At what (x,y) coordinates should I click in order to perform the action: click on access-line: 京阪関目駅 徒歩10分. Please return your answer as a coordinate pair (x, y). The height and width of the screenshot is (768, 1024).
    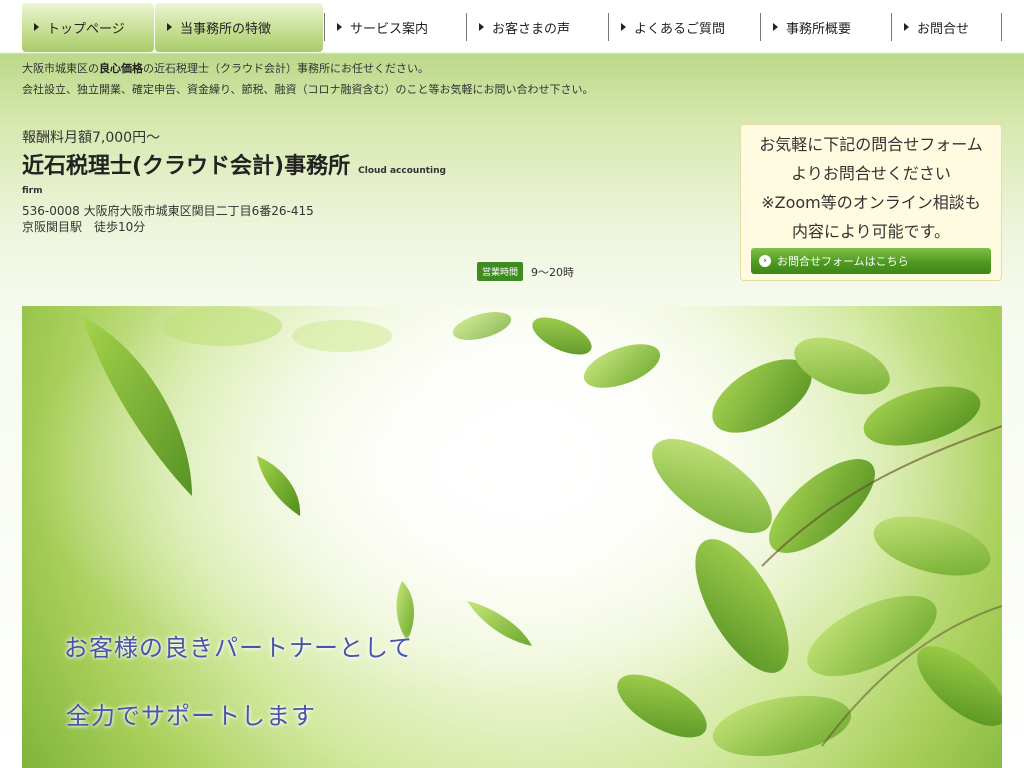
    Looking at the image, I should click on (84, 227).